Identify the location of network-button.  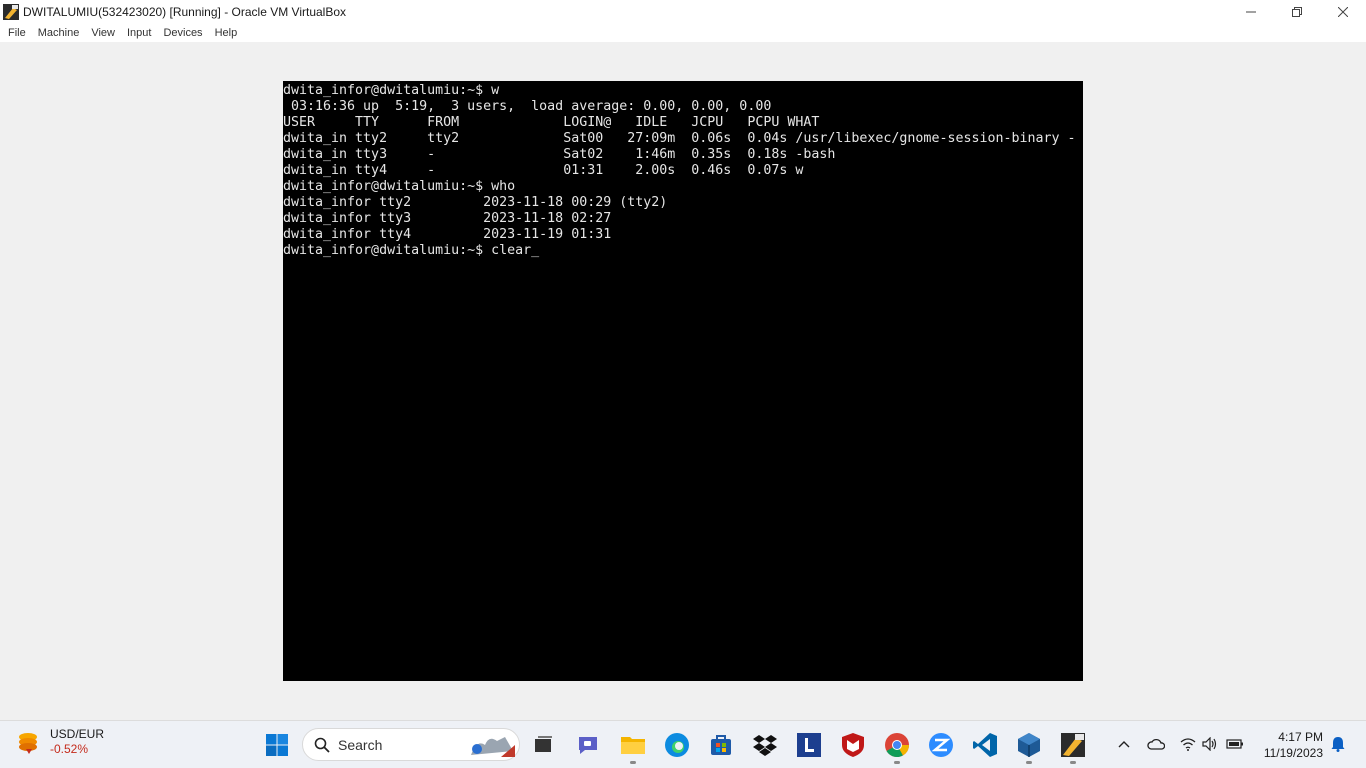
(1188, 744).